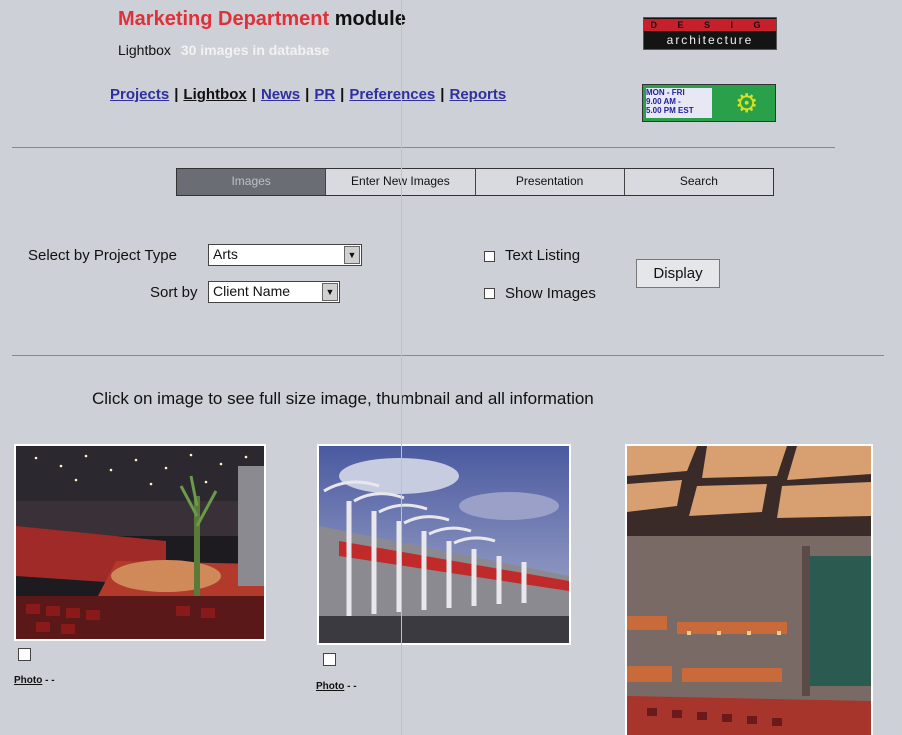 The height and width of the screenshot is (735, 902). What do you see at coordinates (225, 254) in the screenshot?
I see `project-type-value: Arts` at bounding box center [225, 254].